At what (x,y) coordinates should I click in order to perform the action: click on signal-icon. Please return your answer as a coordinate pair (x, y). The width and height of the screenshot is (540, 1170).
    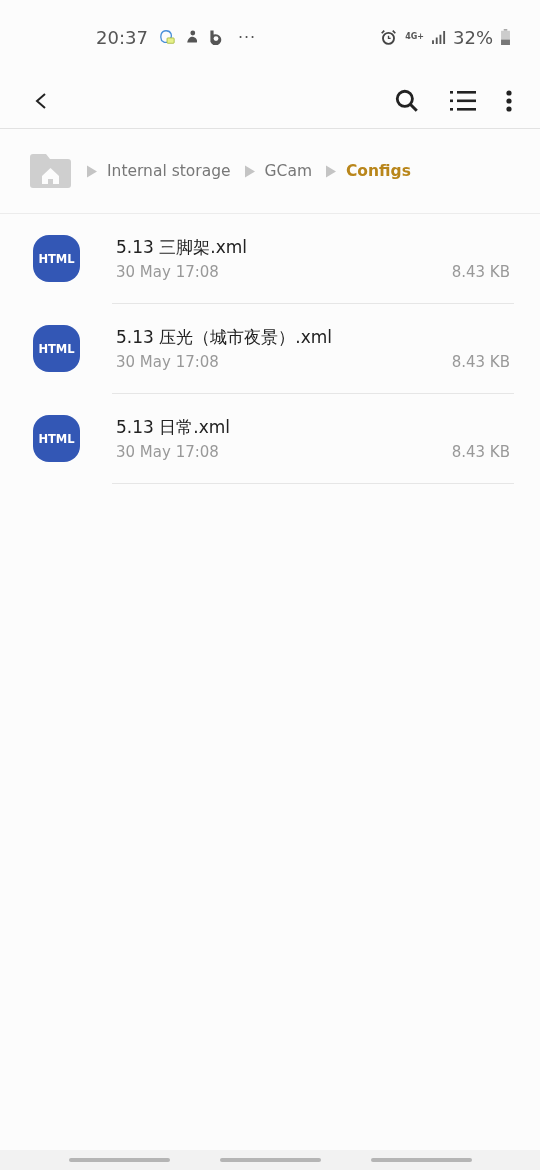
    Looking at the image, I should click on (439, 37).